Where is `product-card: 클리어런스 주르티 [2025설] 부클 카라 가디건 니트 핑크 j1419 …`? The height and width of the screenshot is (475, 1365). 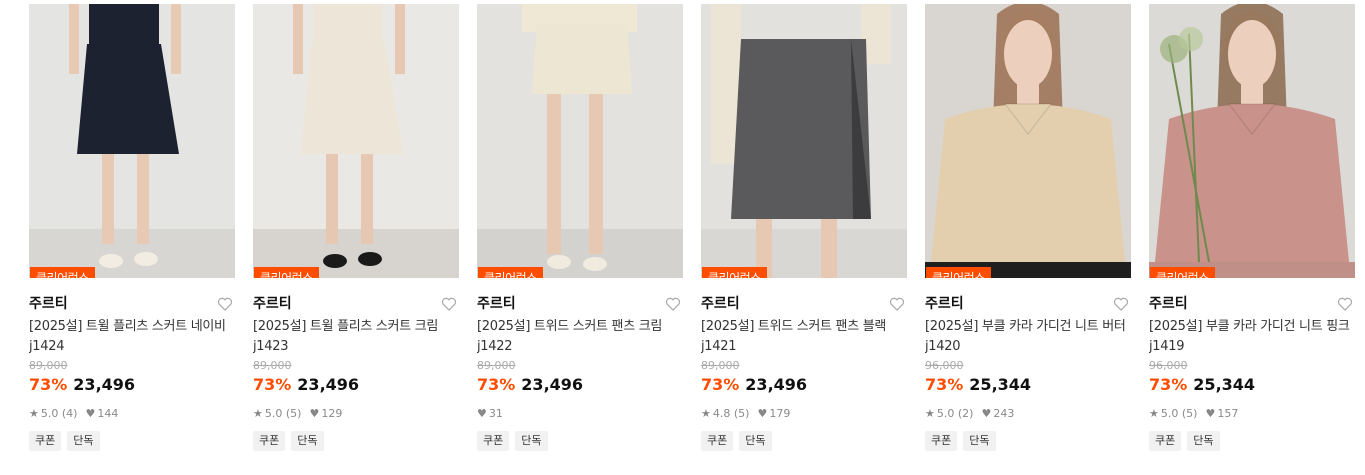
product-card: 클리어런스 주르티 [2025설] 부클 카라 가디건 니트 핑크 j1419 … is located at coordinates (1252, 234).